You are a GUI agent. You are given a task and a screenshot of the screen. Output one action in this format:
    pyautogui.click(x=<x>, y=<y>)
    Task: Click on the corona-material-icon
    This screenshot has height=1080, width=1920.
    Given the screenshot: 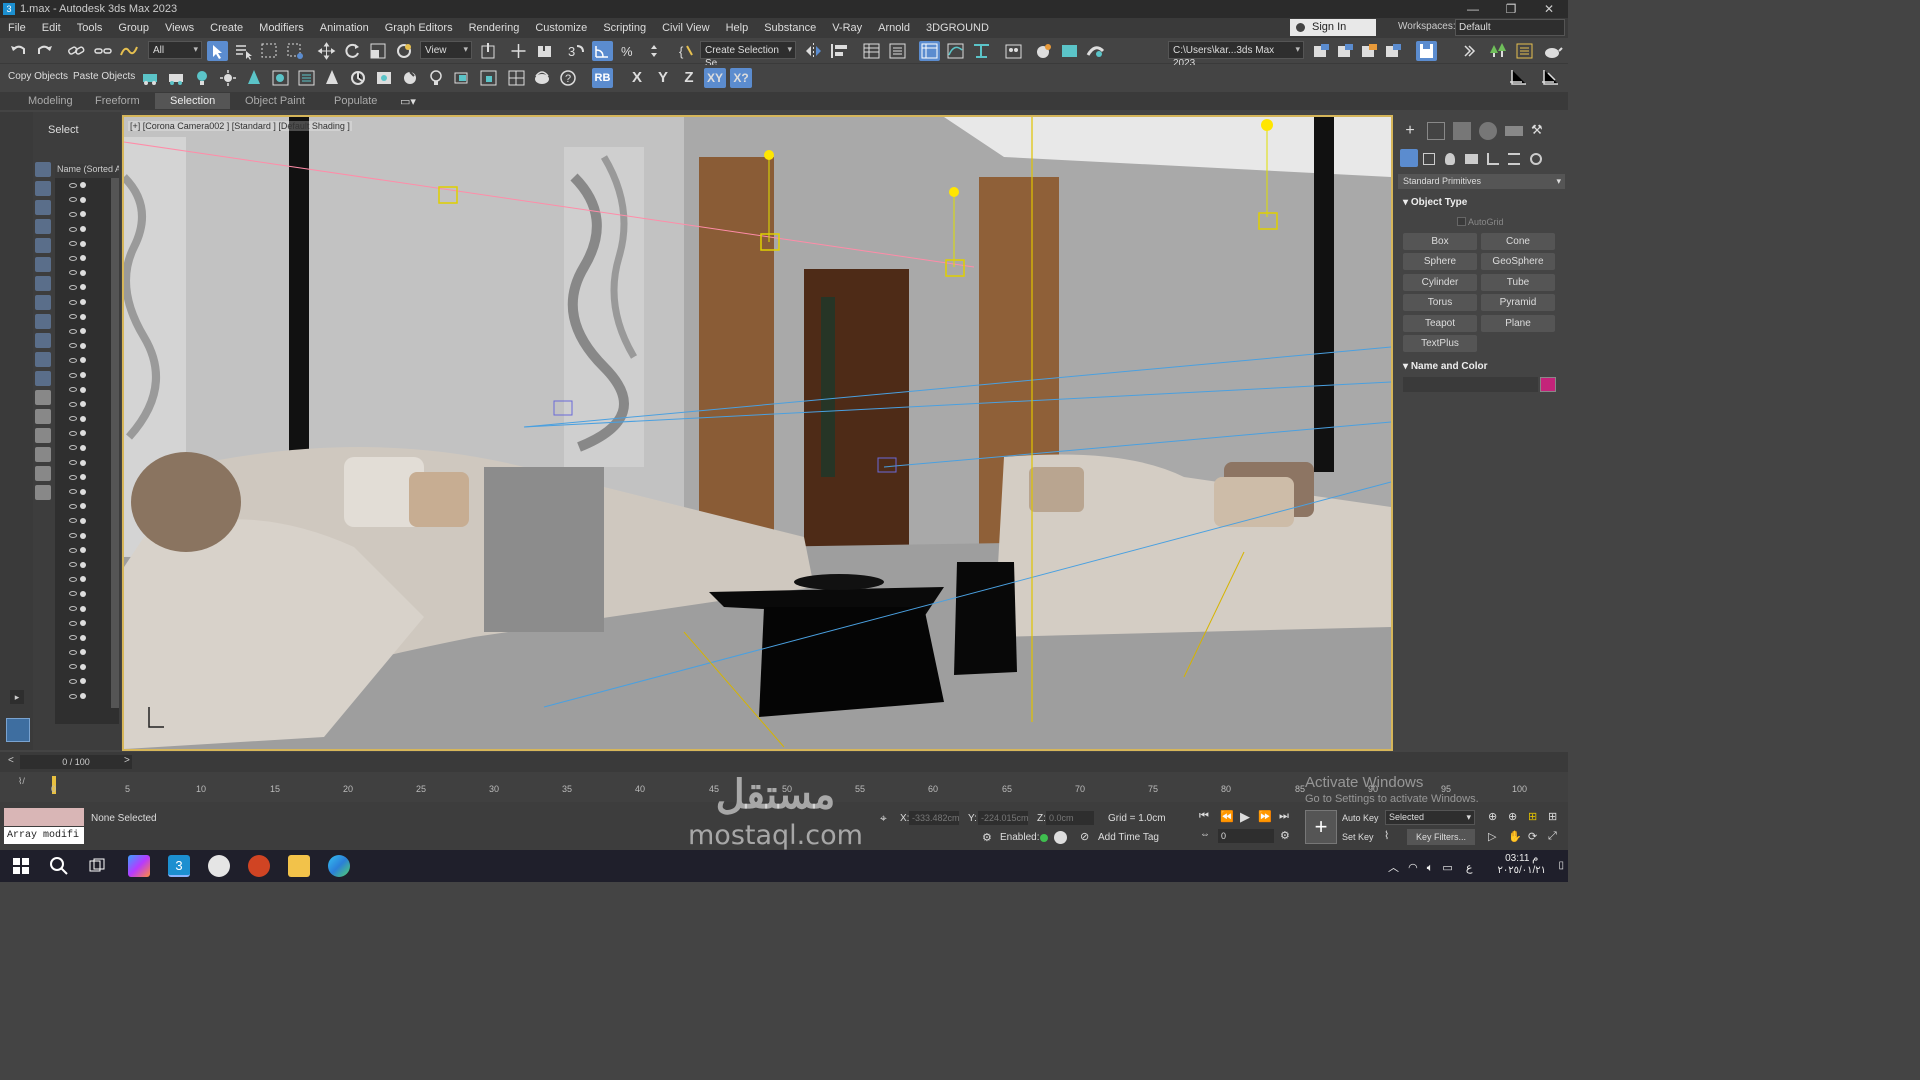 What is the action you would take?
    pyautogui.click(x=280, y=78)
    